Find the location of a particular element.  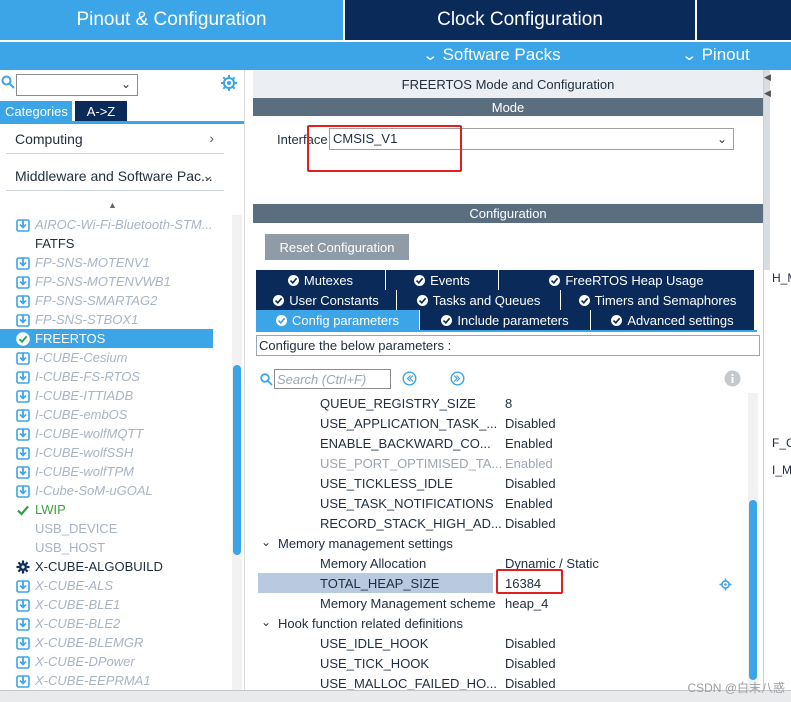

tab-clock-configuration: Clock Configuration is located at coordinates (519, 20).